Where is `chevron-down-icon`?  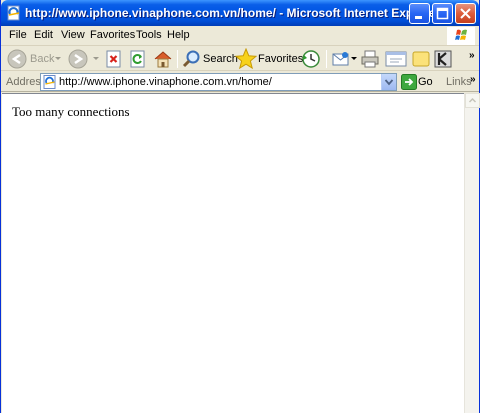
chevron-down-icon is located at coordinates (389, 82).